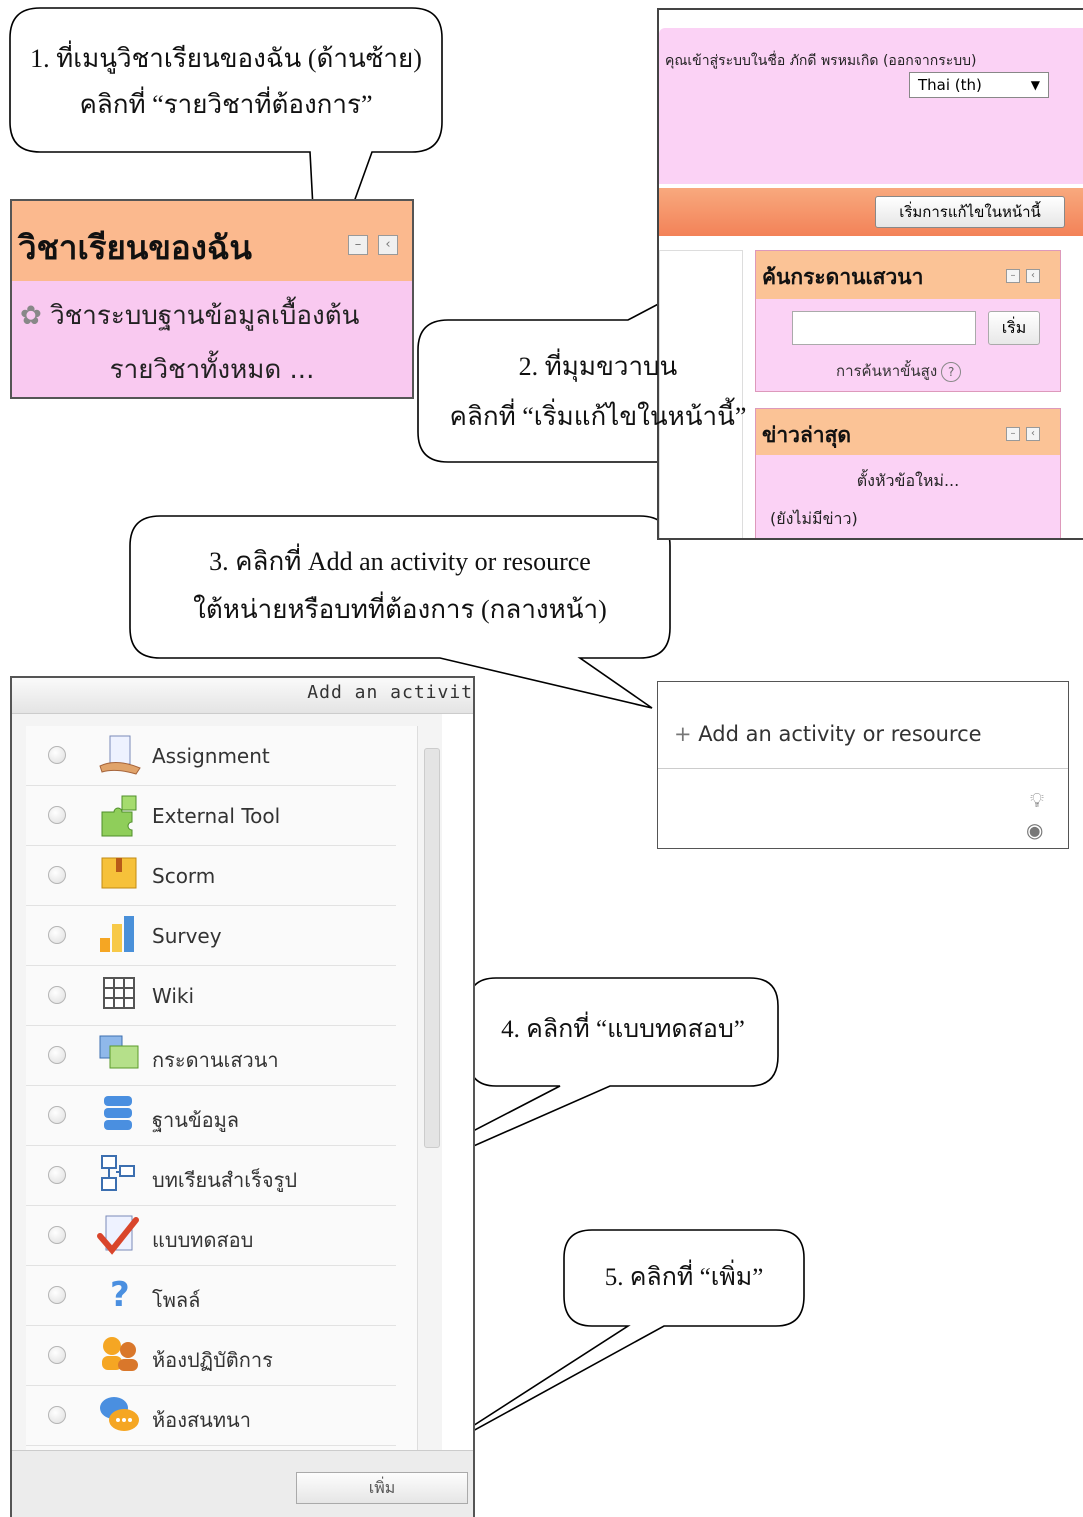 Image resolution: width=1083 pixels, height=1517 pixels. I want to click on activity-option-wiki: Wiki, so click(211, 996).